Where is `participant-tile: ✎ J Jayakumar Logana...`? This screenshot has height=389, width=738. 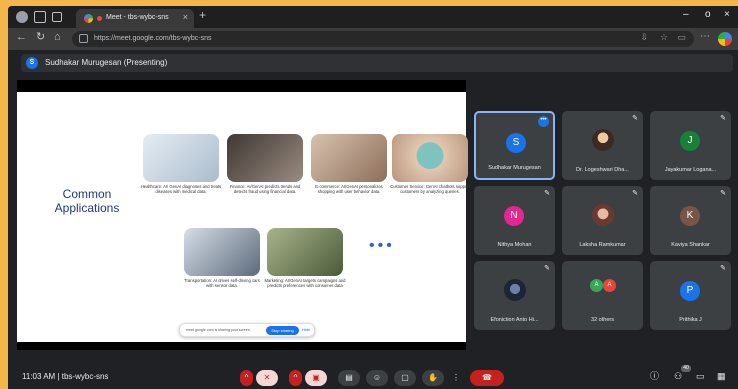 participant-tile: ✎ J Jayakumar Logana... is located at coordinates (690, 145).